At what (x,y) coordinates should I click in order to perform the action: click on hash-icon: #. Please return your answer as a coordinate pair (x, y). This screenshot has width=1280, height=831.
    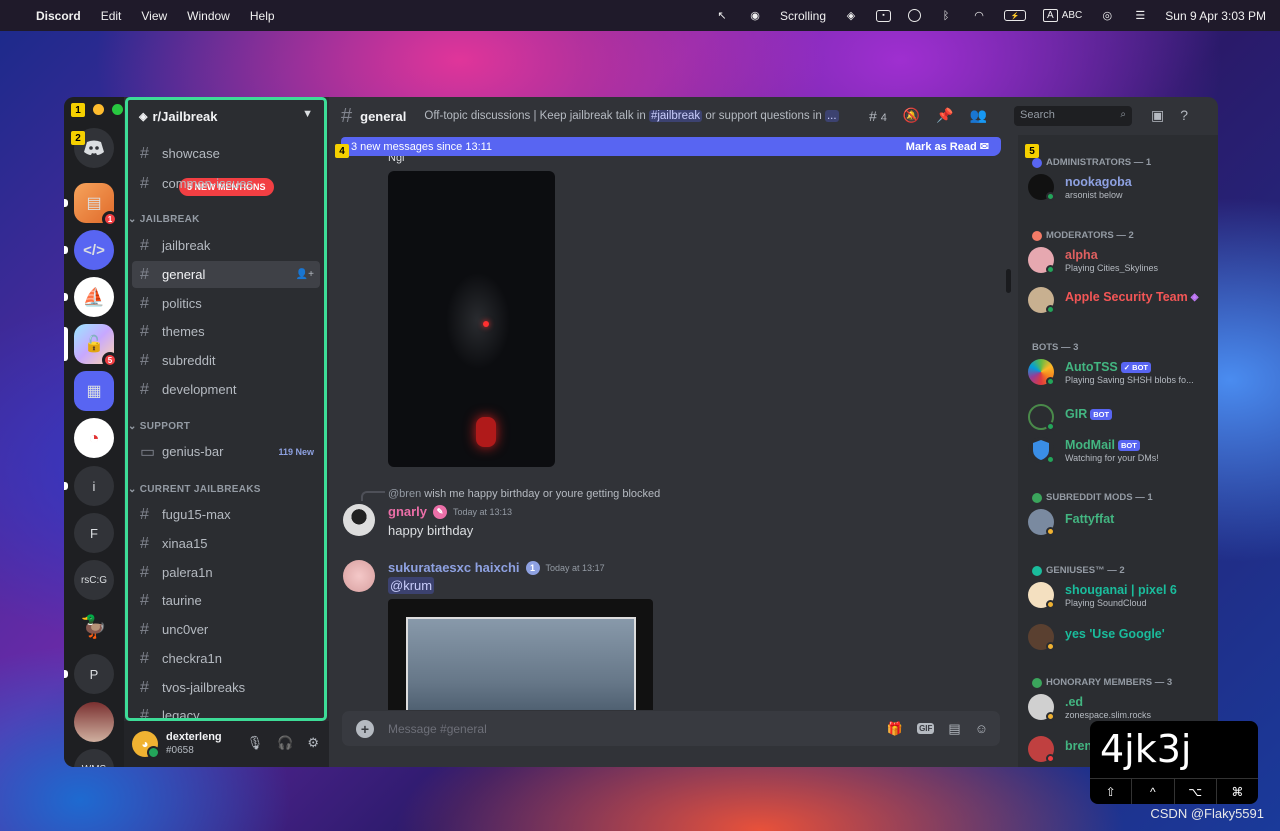
    Looking at the image, I should click on (144, 658).